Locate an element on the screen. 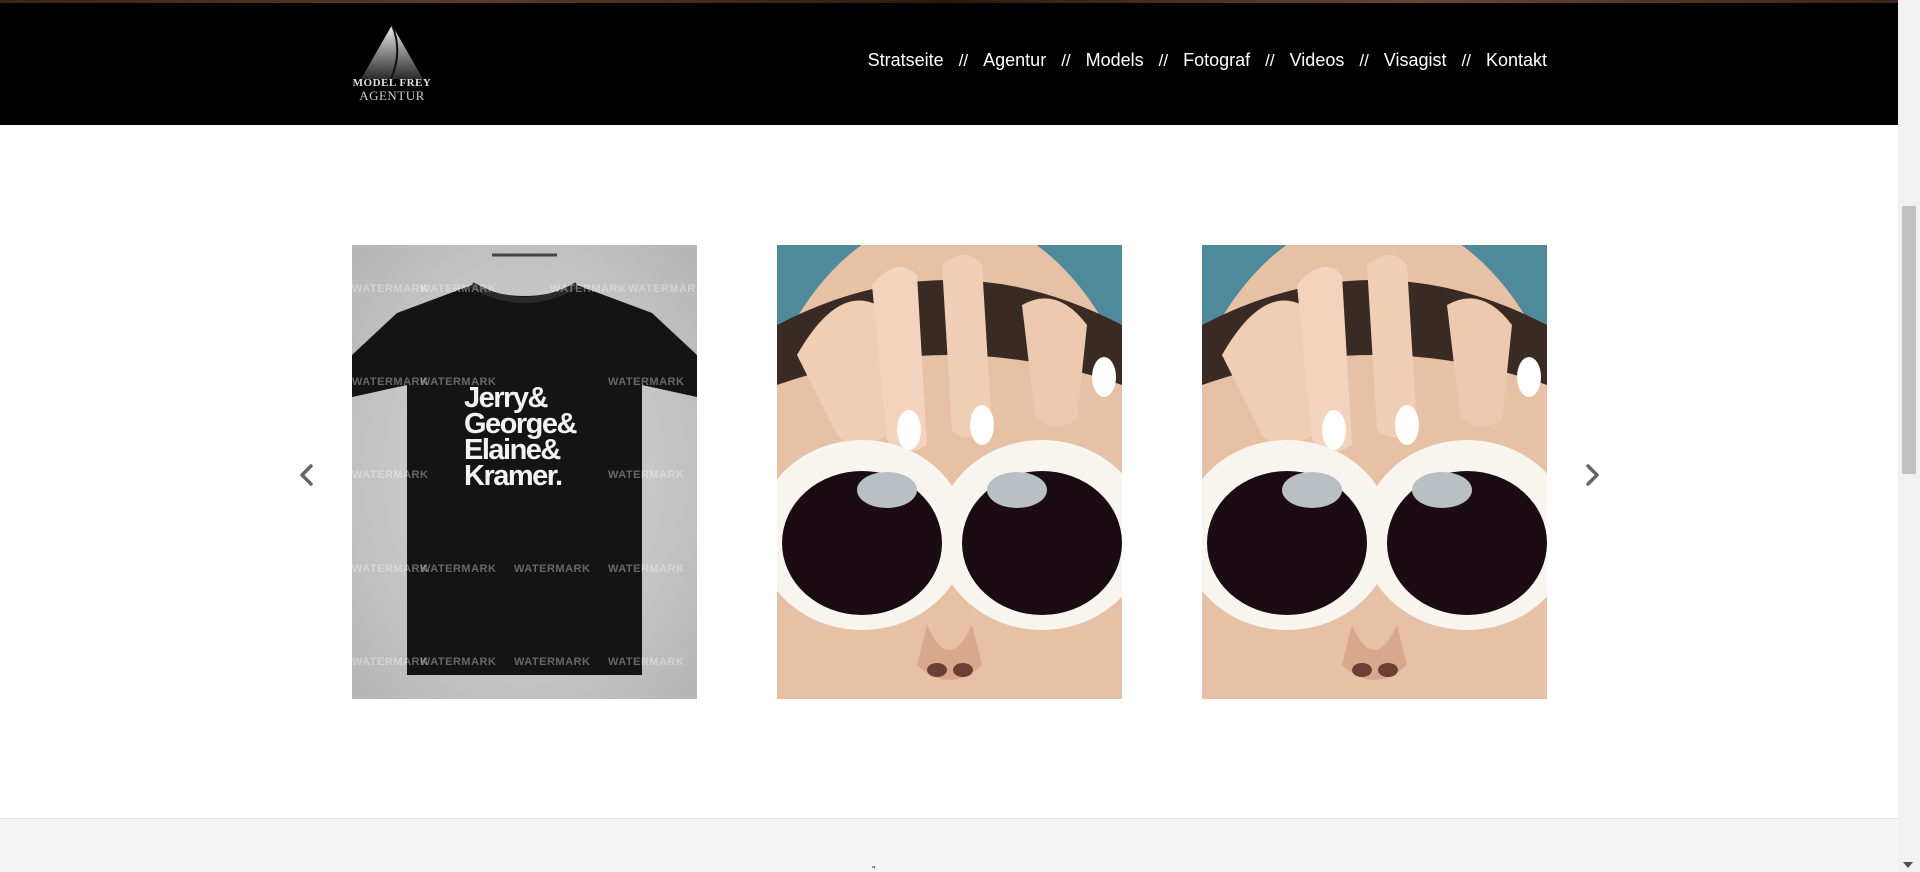  tshirt-print-text: Jerry& George& Elaine& Kramer. is located at coordinates (539, 438).